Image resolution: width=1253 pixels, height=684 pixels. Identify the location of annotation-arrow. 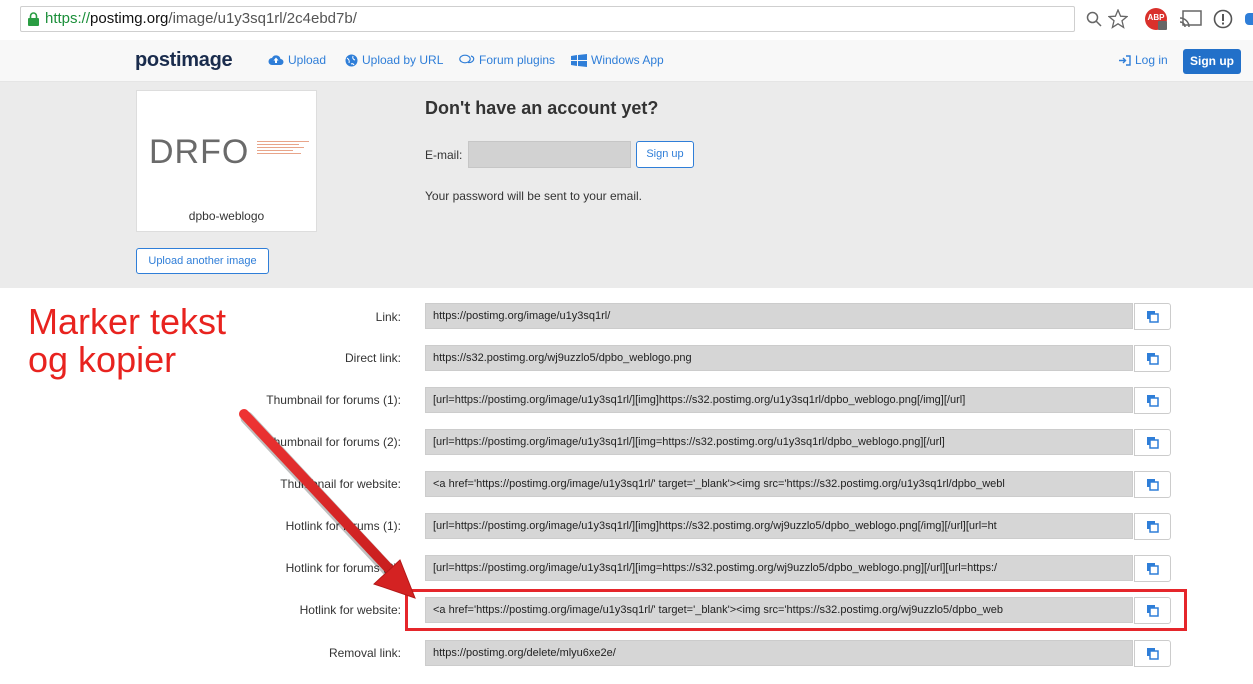
(327, 504).